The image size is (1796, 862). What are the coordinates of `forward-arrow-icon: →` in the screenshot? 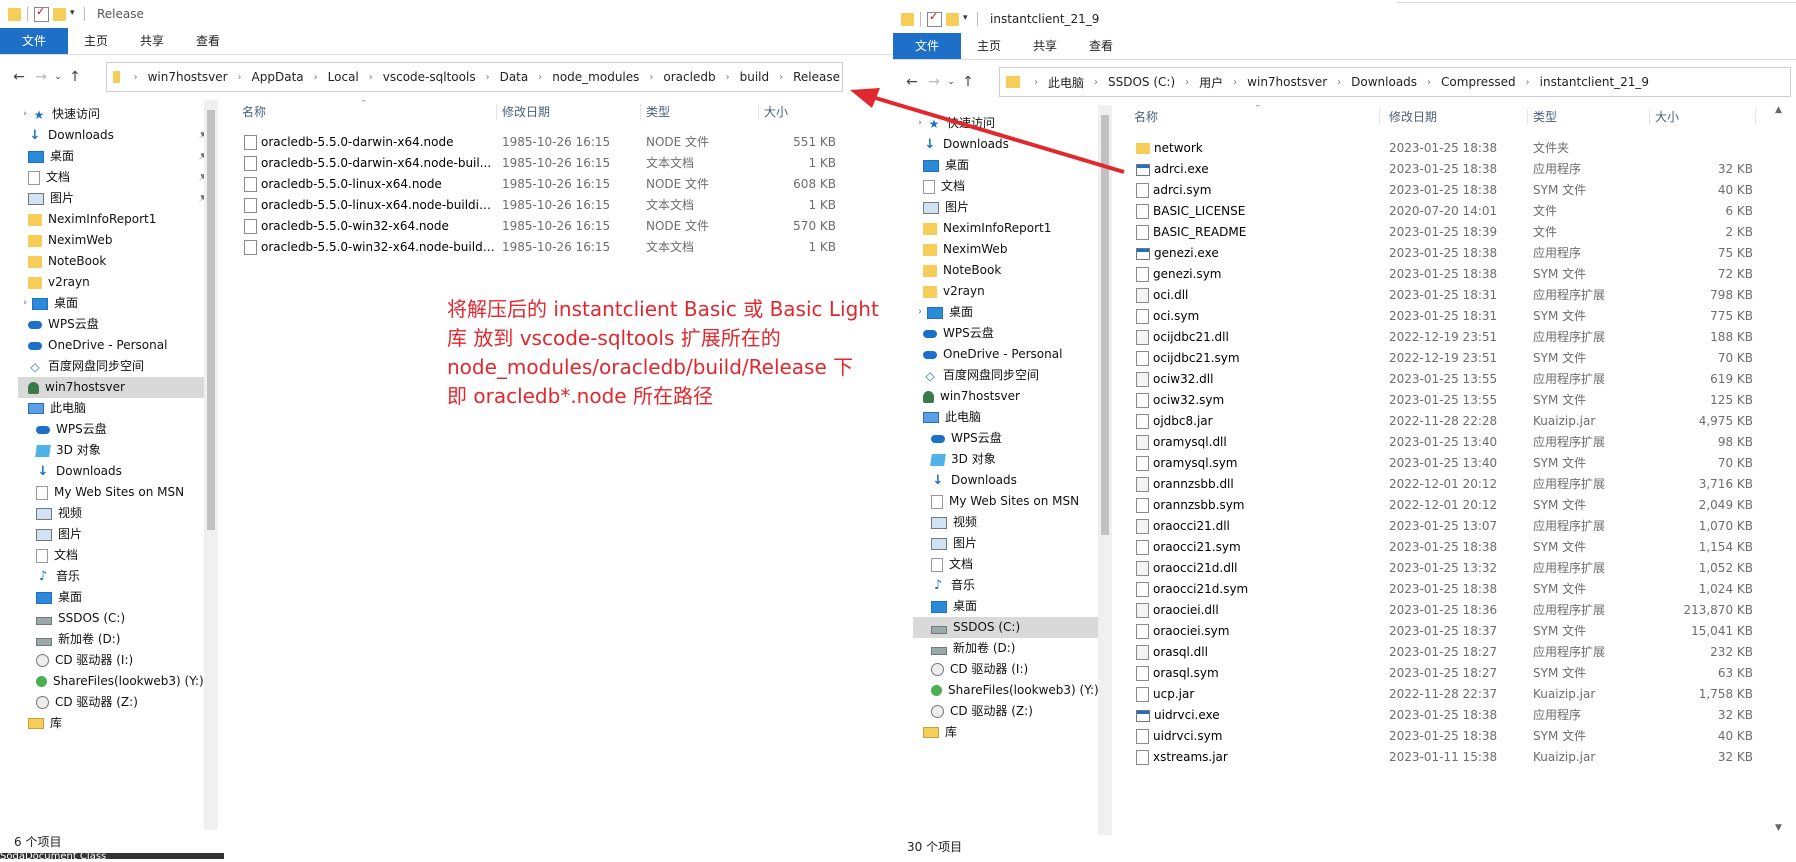 It's located at (41, 77).